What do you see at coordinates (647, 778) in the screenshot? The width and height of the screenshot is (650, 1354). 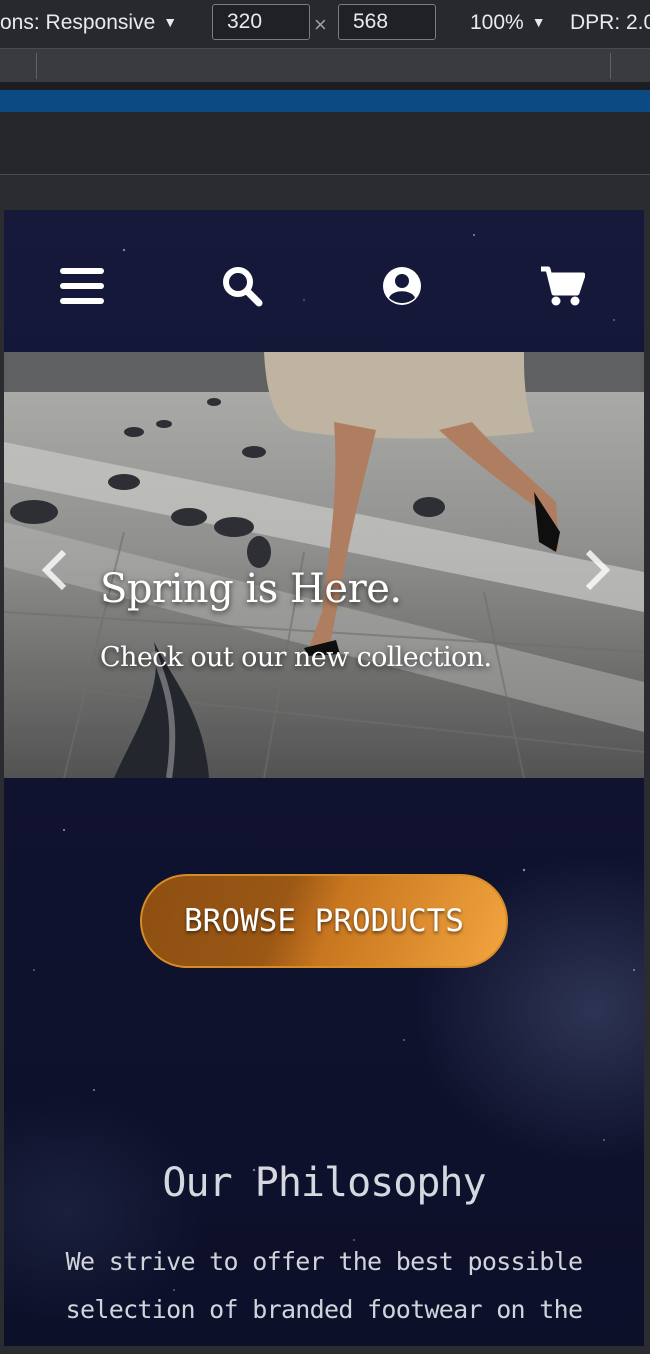 I see `device-frame-edge` at bounding box center [647, 778].